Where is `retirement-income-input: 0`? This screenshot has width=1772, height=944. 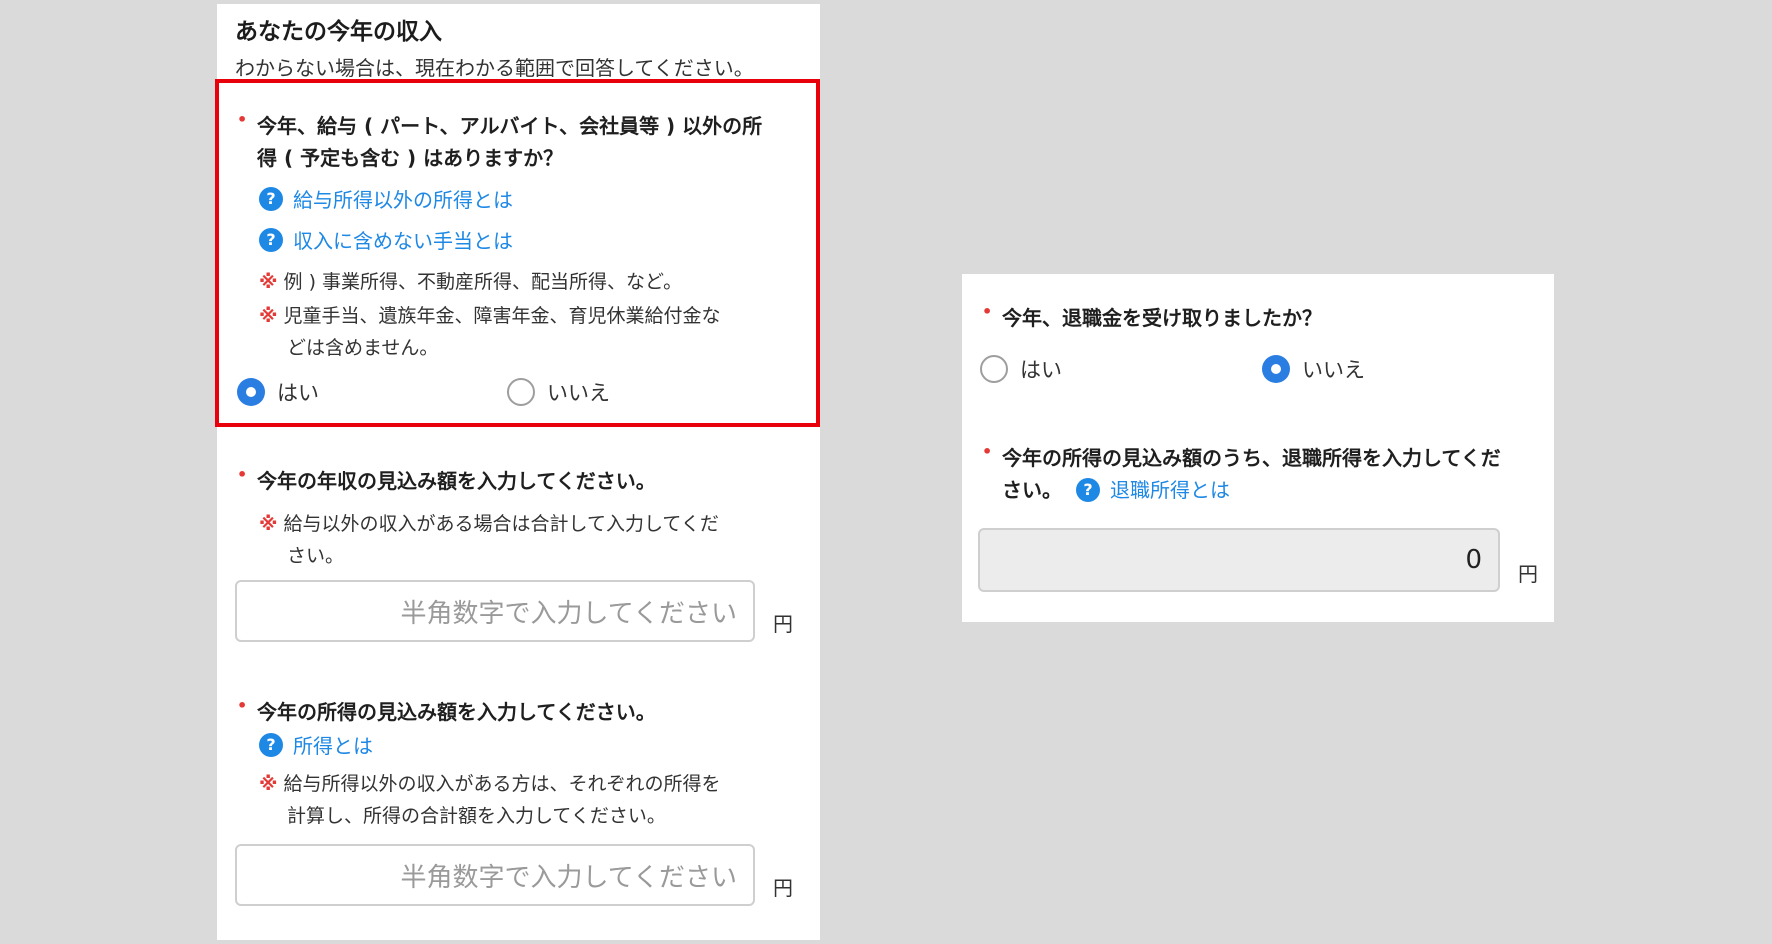
retirement-income-input: 0 is located at coordinates (1239, 560).